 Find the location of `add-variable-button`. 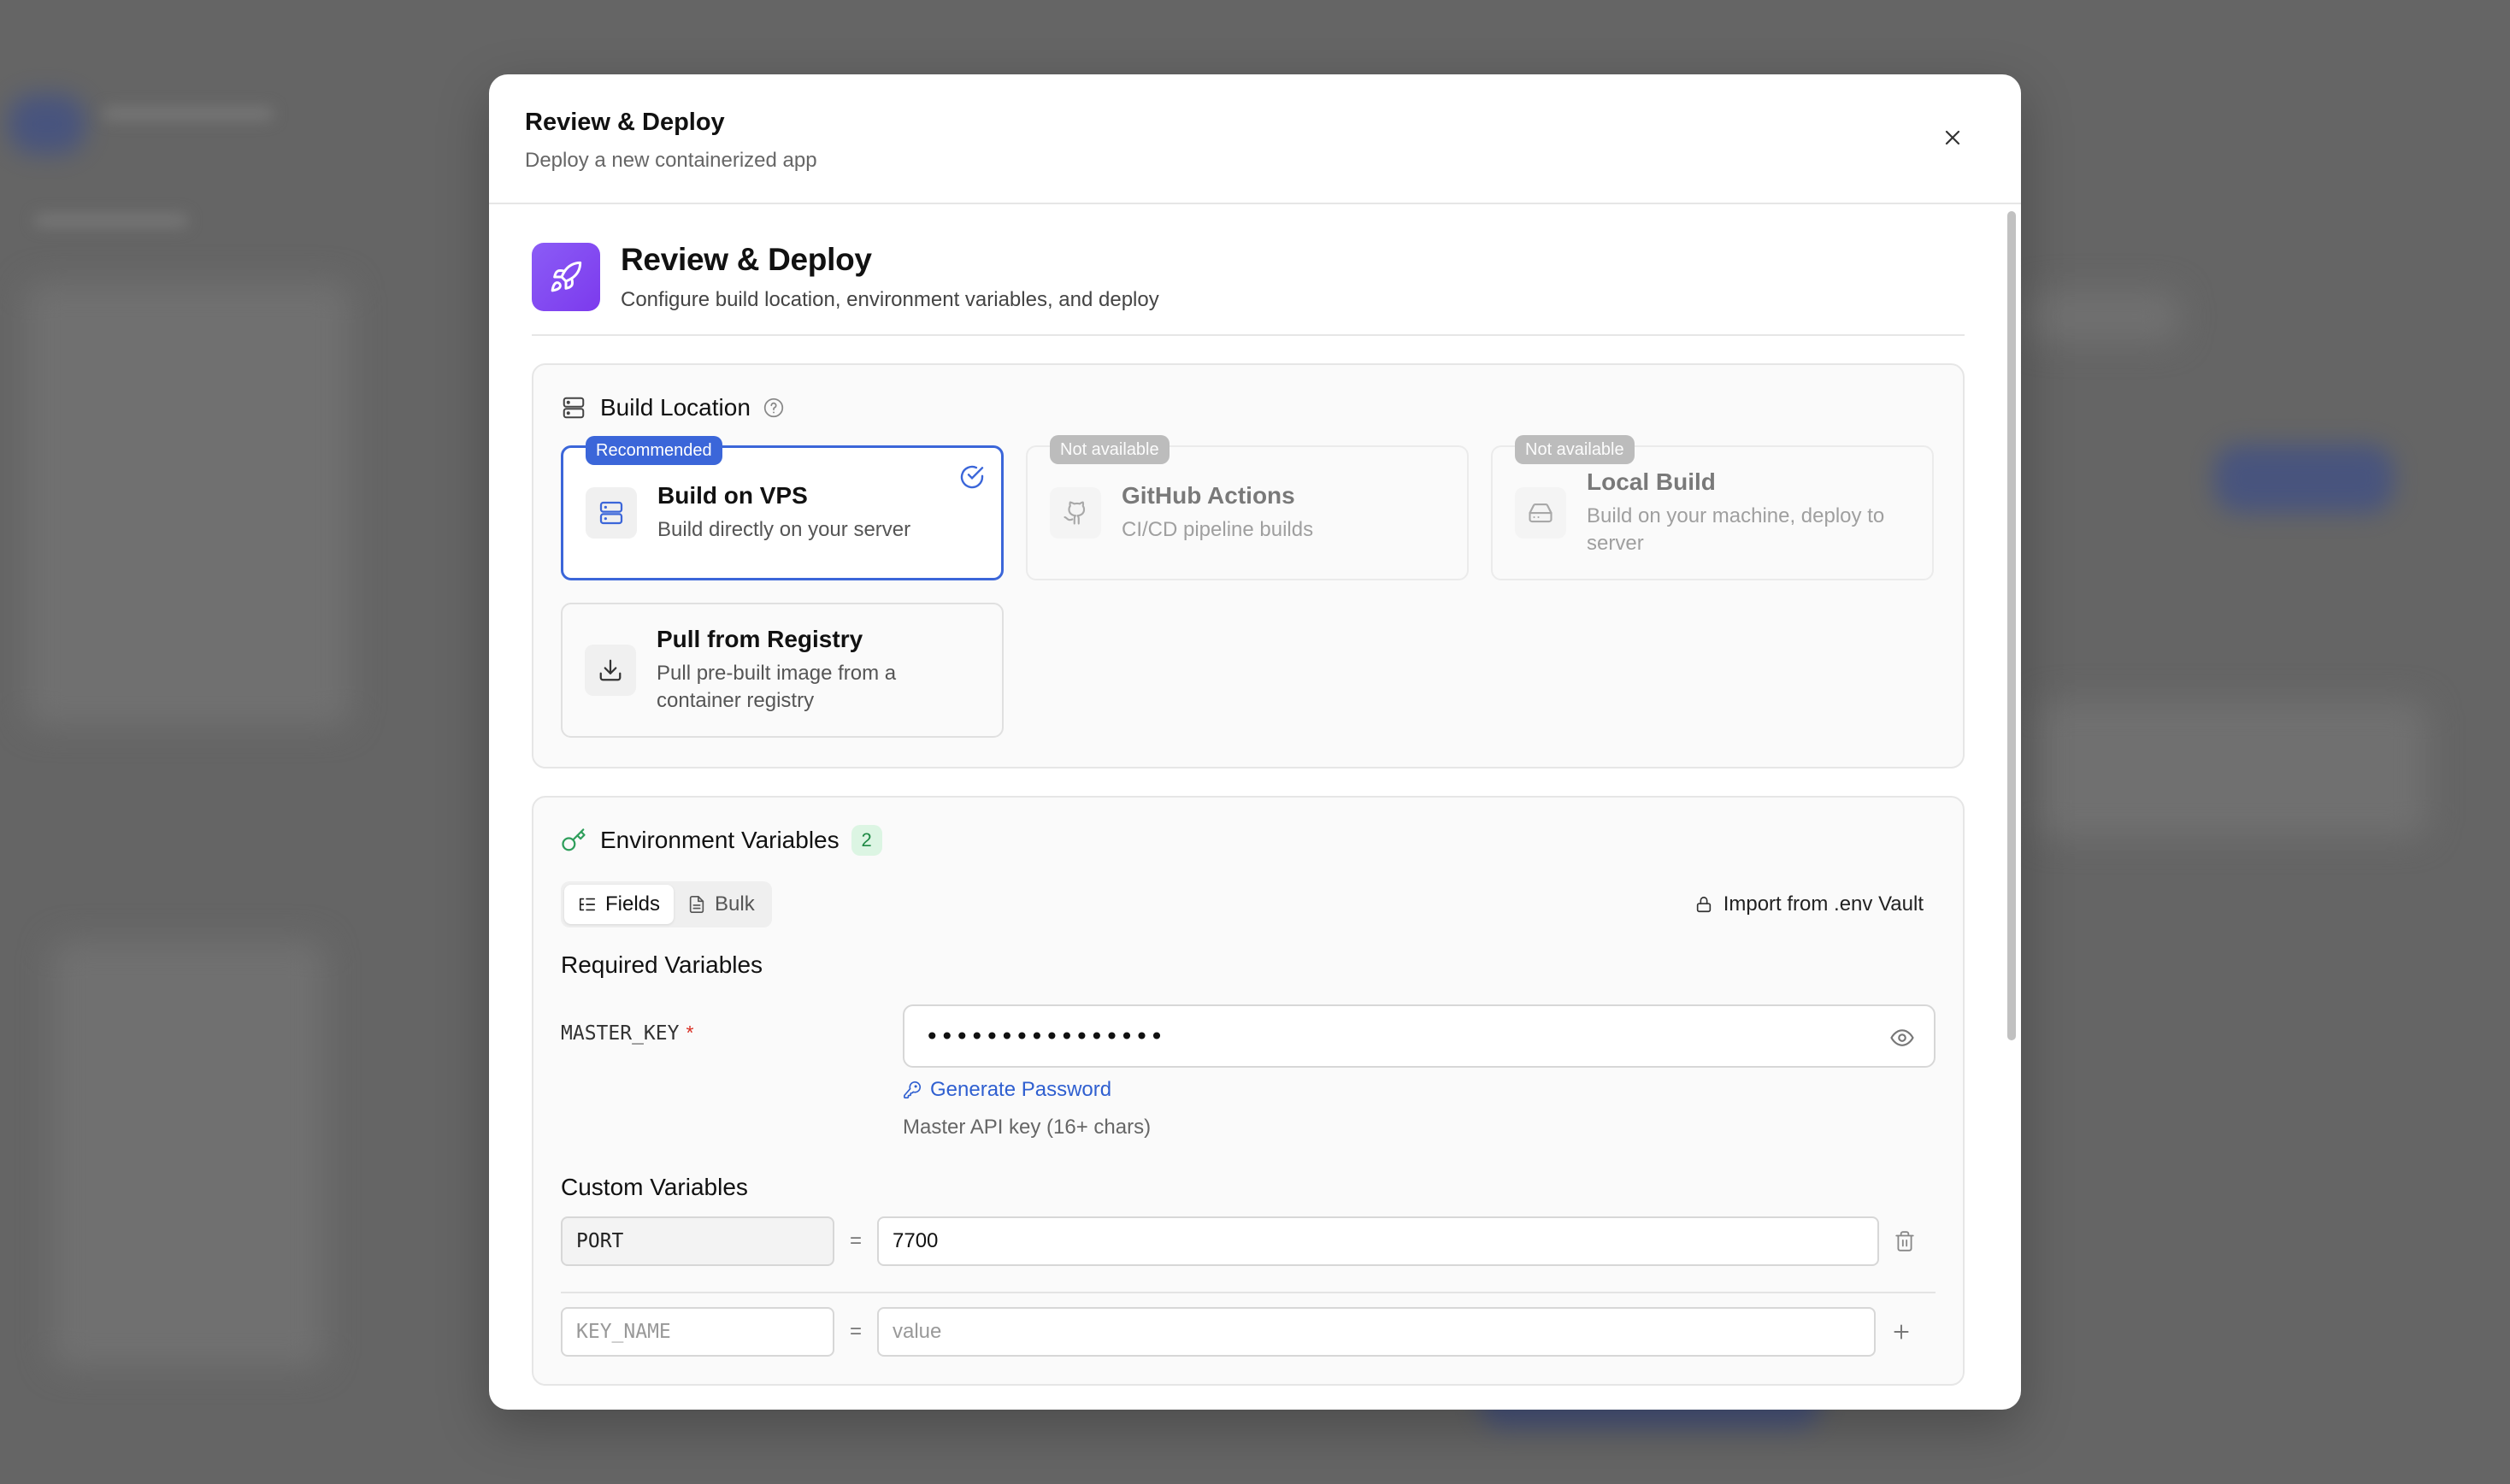

add-variable-button is located at coordinates (1901, 1332).